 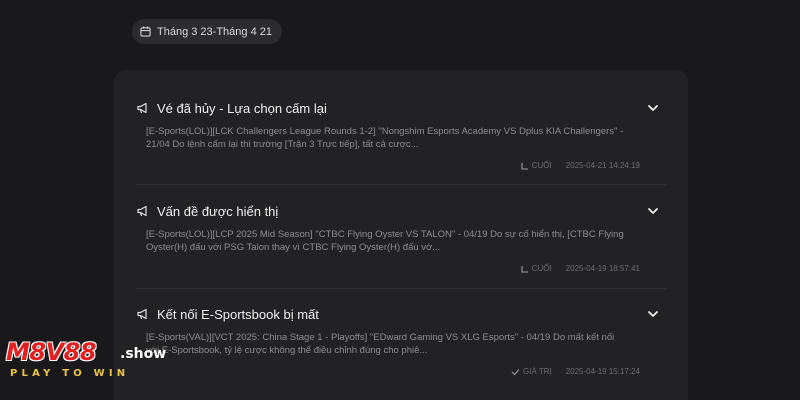 What do you see at coordinates (145, 31) in the screenshot?
I see `calendar-icon` at bounding box center [145, 31].